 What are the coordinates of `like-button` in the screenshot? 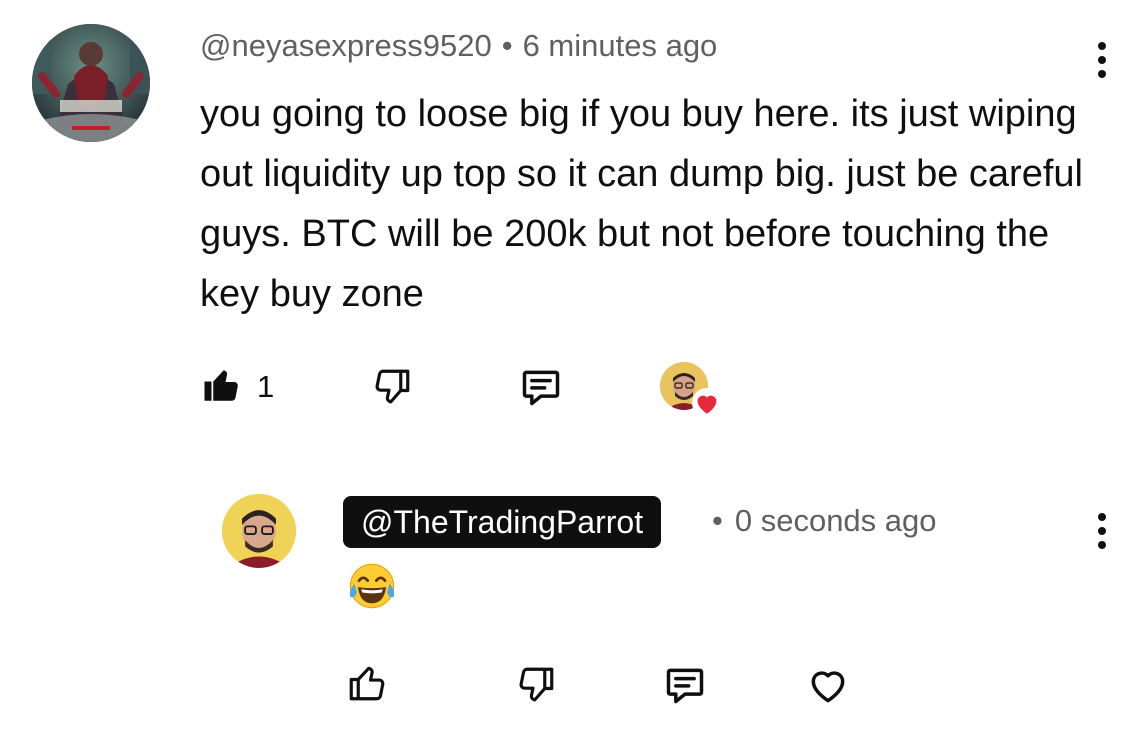 It's located at (222, 385).